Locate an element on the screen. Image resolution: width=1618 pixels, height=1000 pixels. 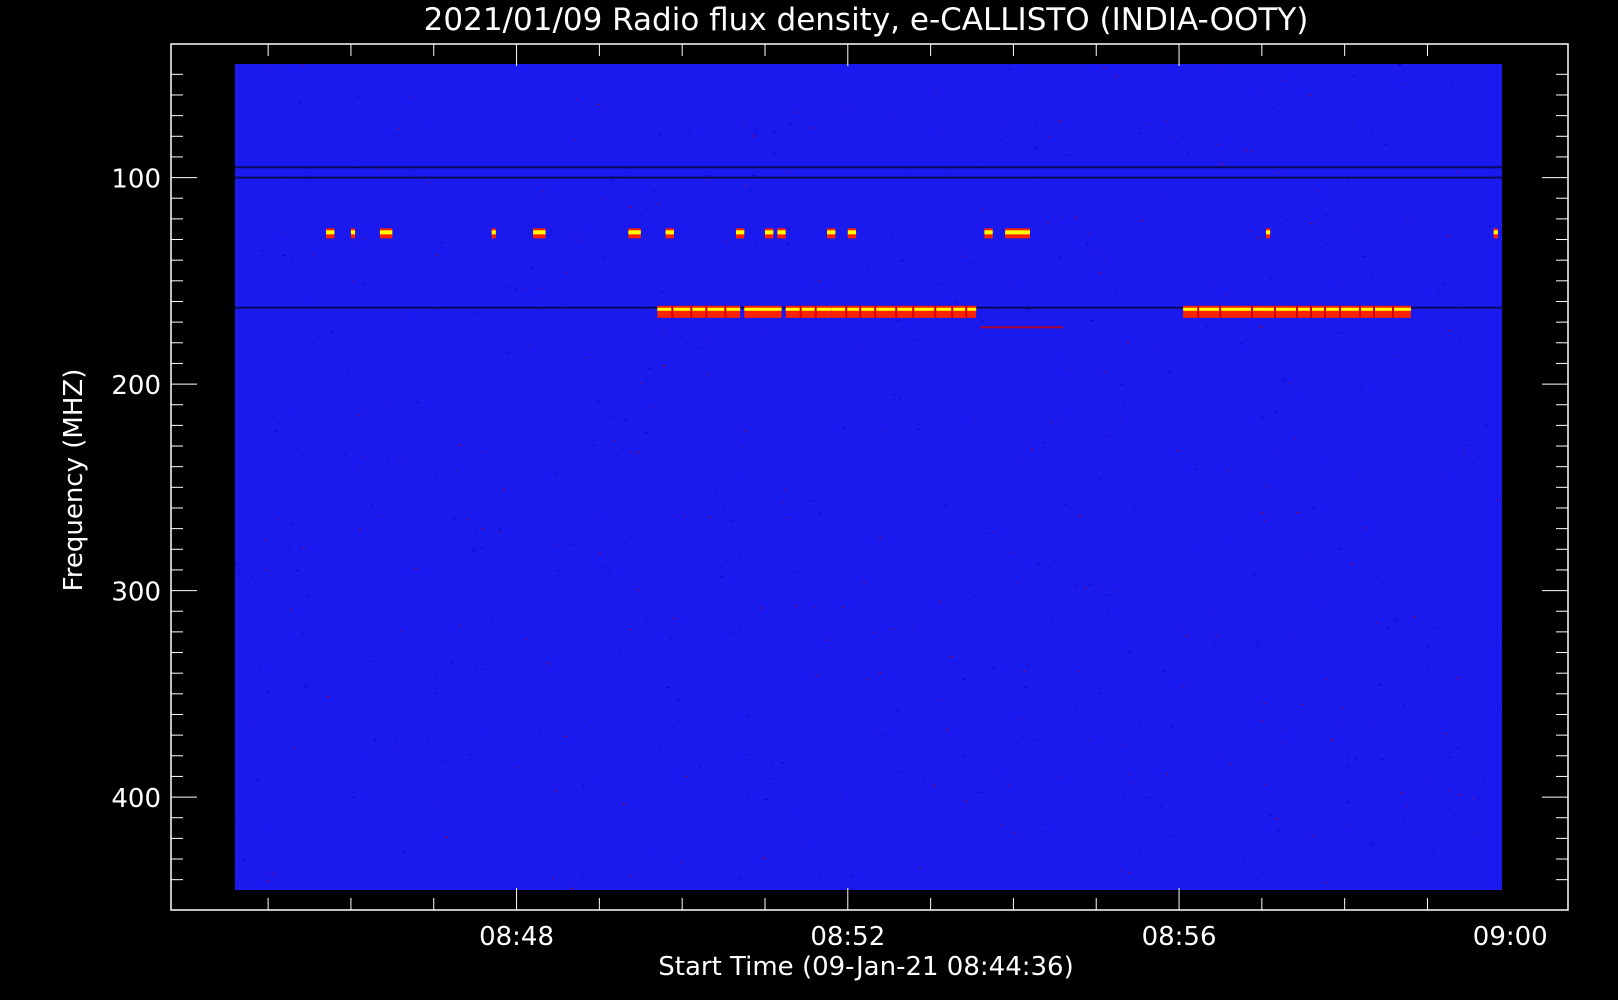
burst-gap is located at coordinates (1198, 311).